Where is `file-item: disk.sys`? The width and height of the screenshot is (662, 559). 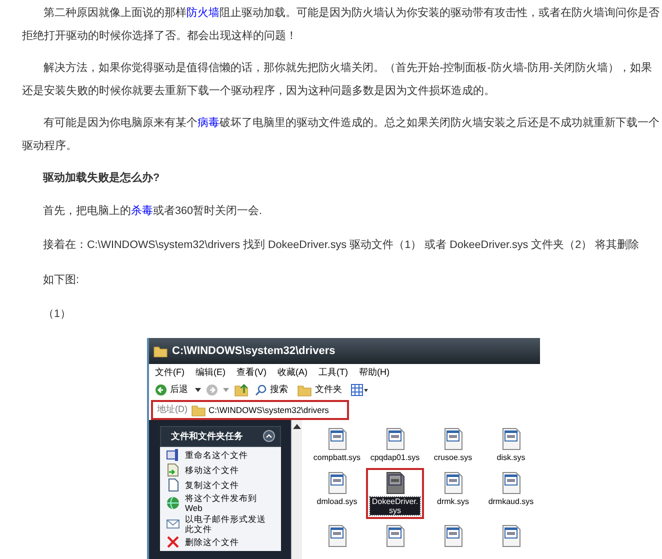
file-item: disk.sys is located at coordinates (511, 445).